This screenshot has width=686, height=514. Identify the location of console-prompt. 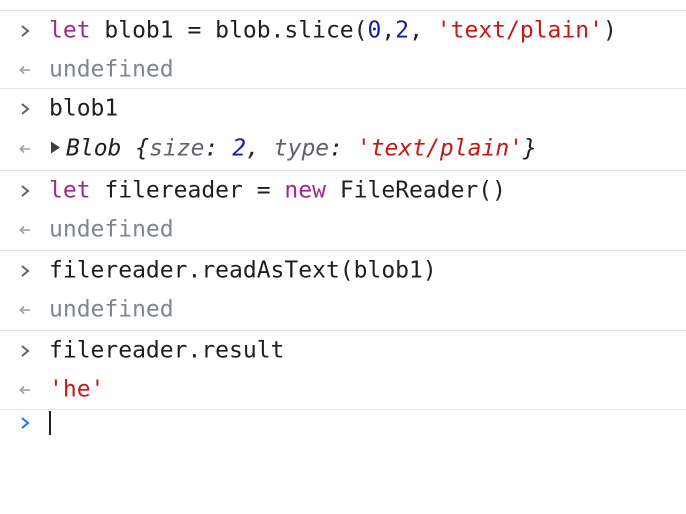
(343, 423).